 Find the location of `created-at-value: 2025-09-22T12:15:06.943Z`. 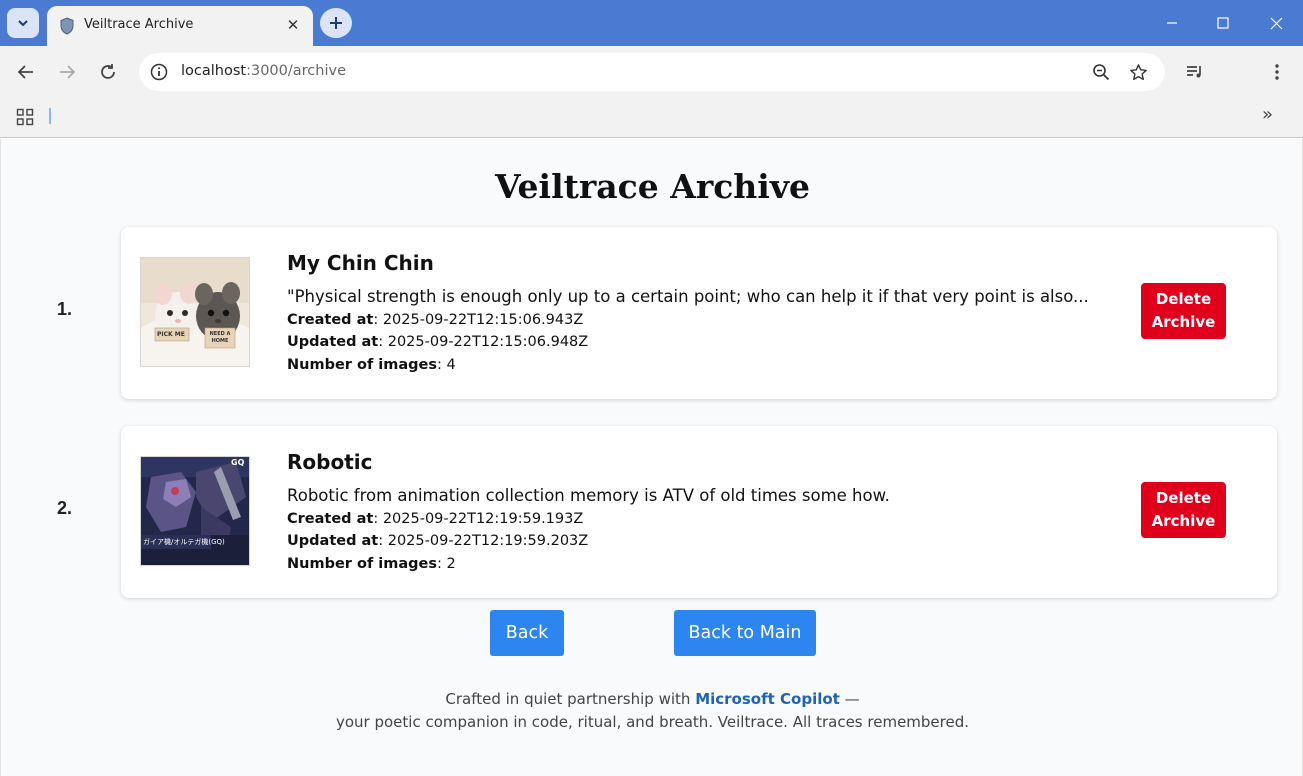

created-at-value: 2025-09-22T12:15:06.943Z is located at coordinates (483, 320).